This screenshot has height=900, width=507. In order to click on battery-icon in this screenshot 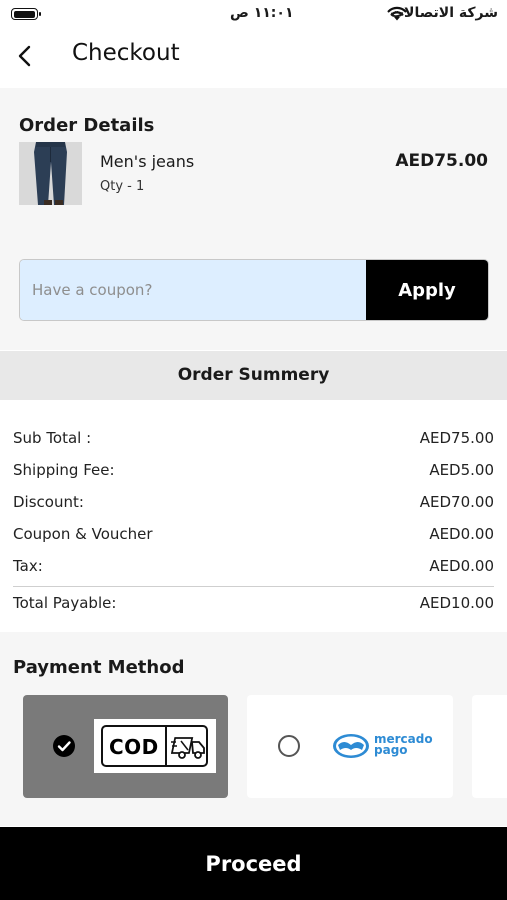, I will do `click(26, 14)`.